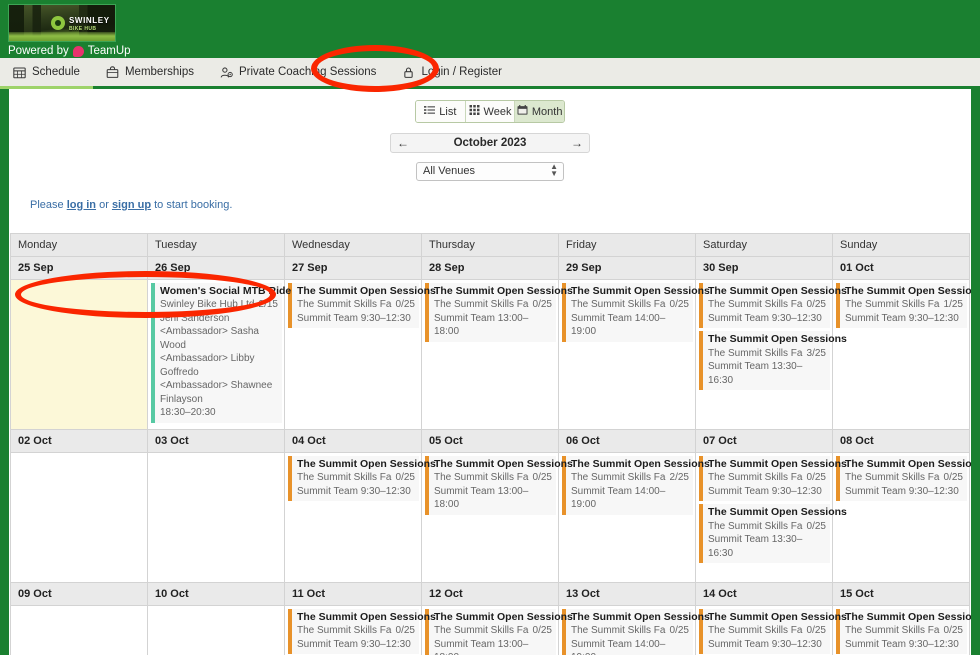  What do you see at coordinates (112, 72) in the screenshot?
I see `card-icon` at bounding box center [112, 72].